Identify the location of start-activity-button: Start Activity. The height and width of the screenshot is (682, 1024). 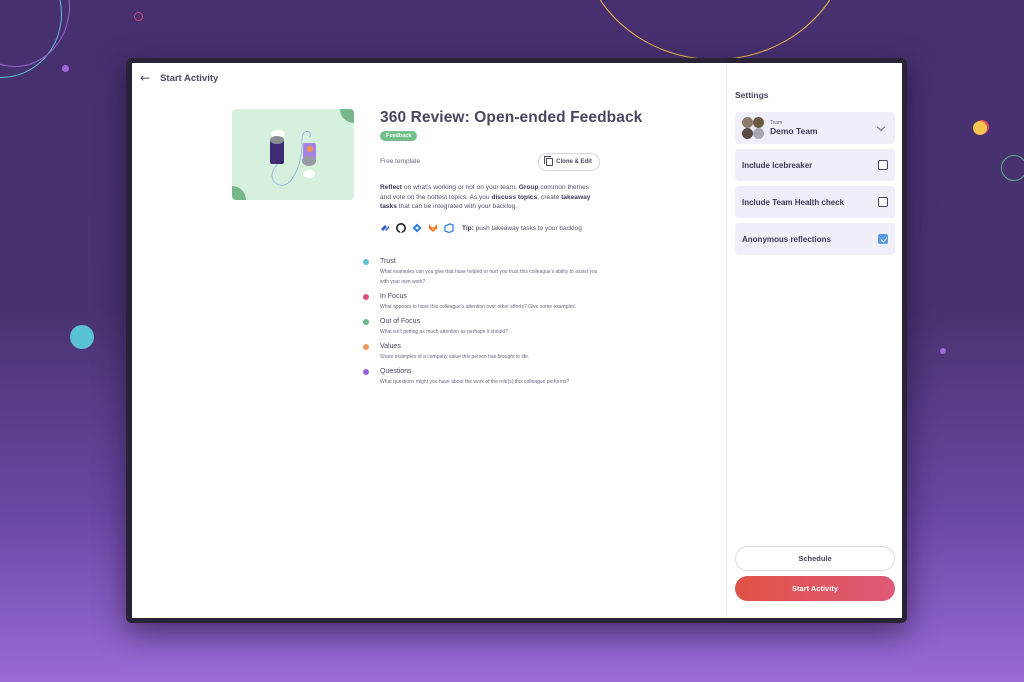
(815, 588).